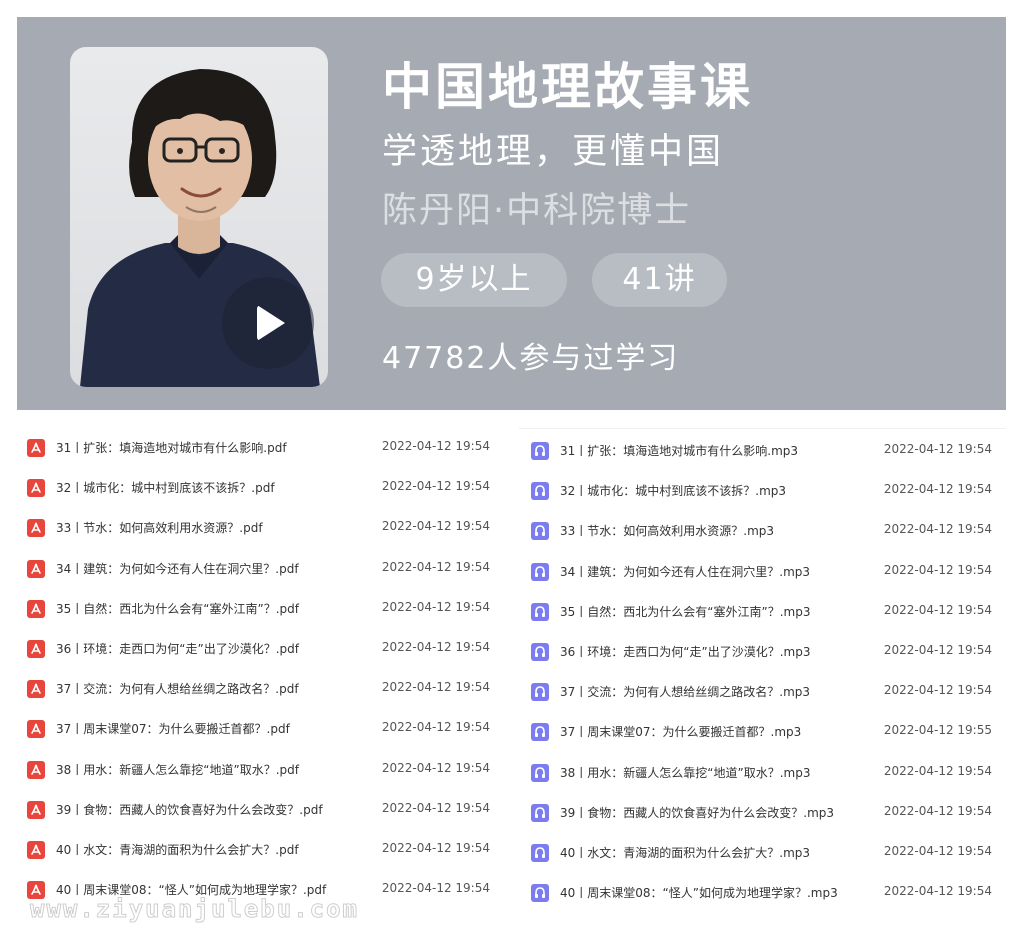  What do you see at coordinates (268, 323) in the screenshot?
I see `play-button` at bounding box center [268, 323].